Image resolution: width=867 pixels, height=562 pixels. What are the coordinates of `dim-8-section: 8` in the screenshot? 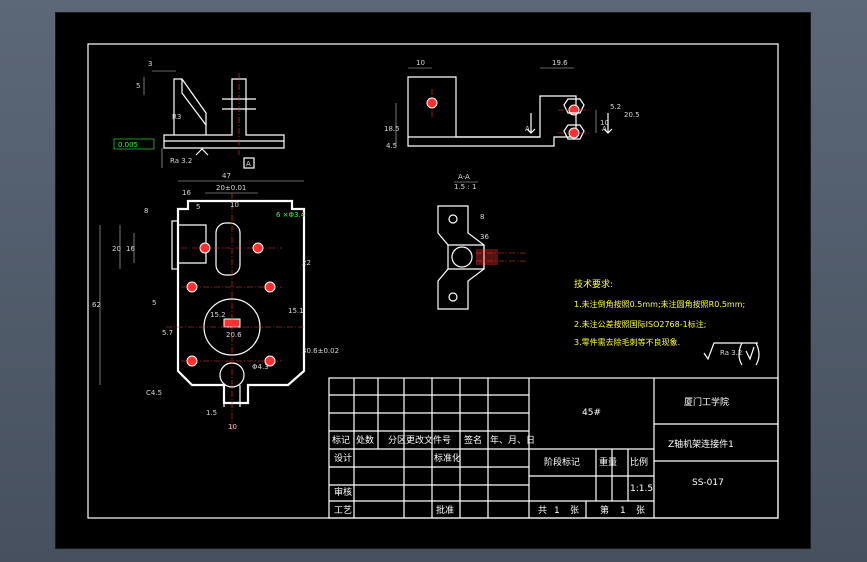 It's located at (482, 217).